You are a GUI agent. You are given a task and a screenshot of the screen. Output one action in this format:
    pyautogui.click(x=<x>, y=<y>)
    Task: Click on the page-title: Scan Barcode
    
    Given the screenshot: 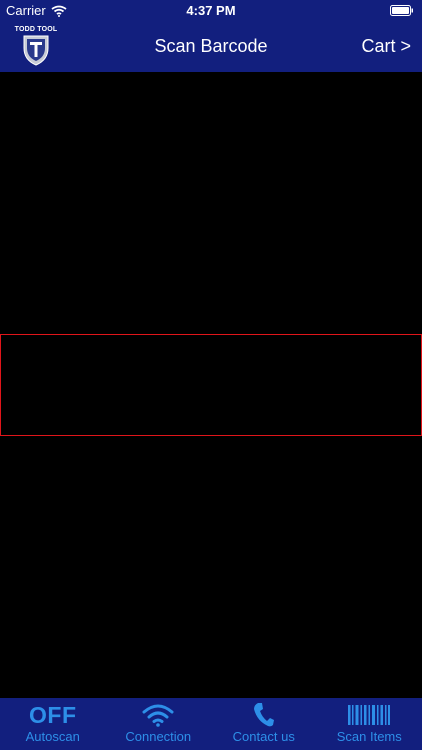 What is the action you would take?
    pyautogui.click(x=211, y=46)
    